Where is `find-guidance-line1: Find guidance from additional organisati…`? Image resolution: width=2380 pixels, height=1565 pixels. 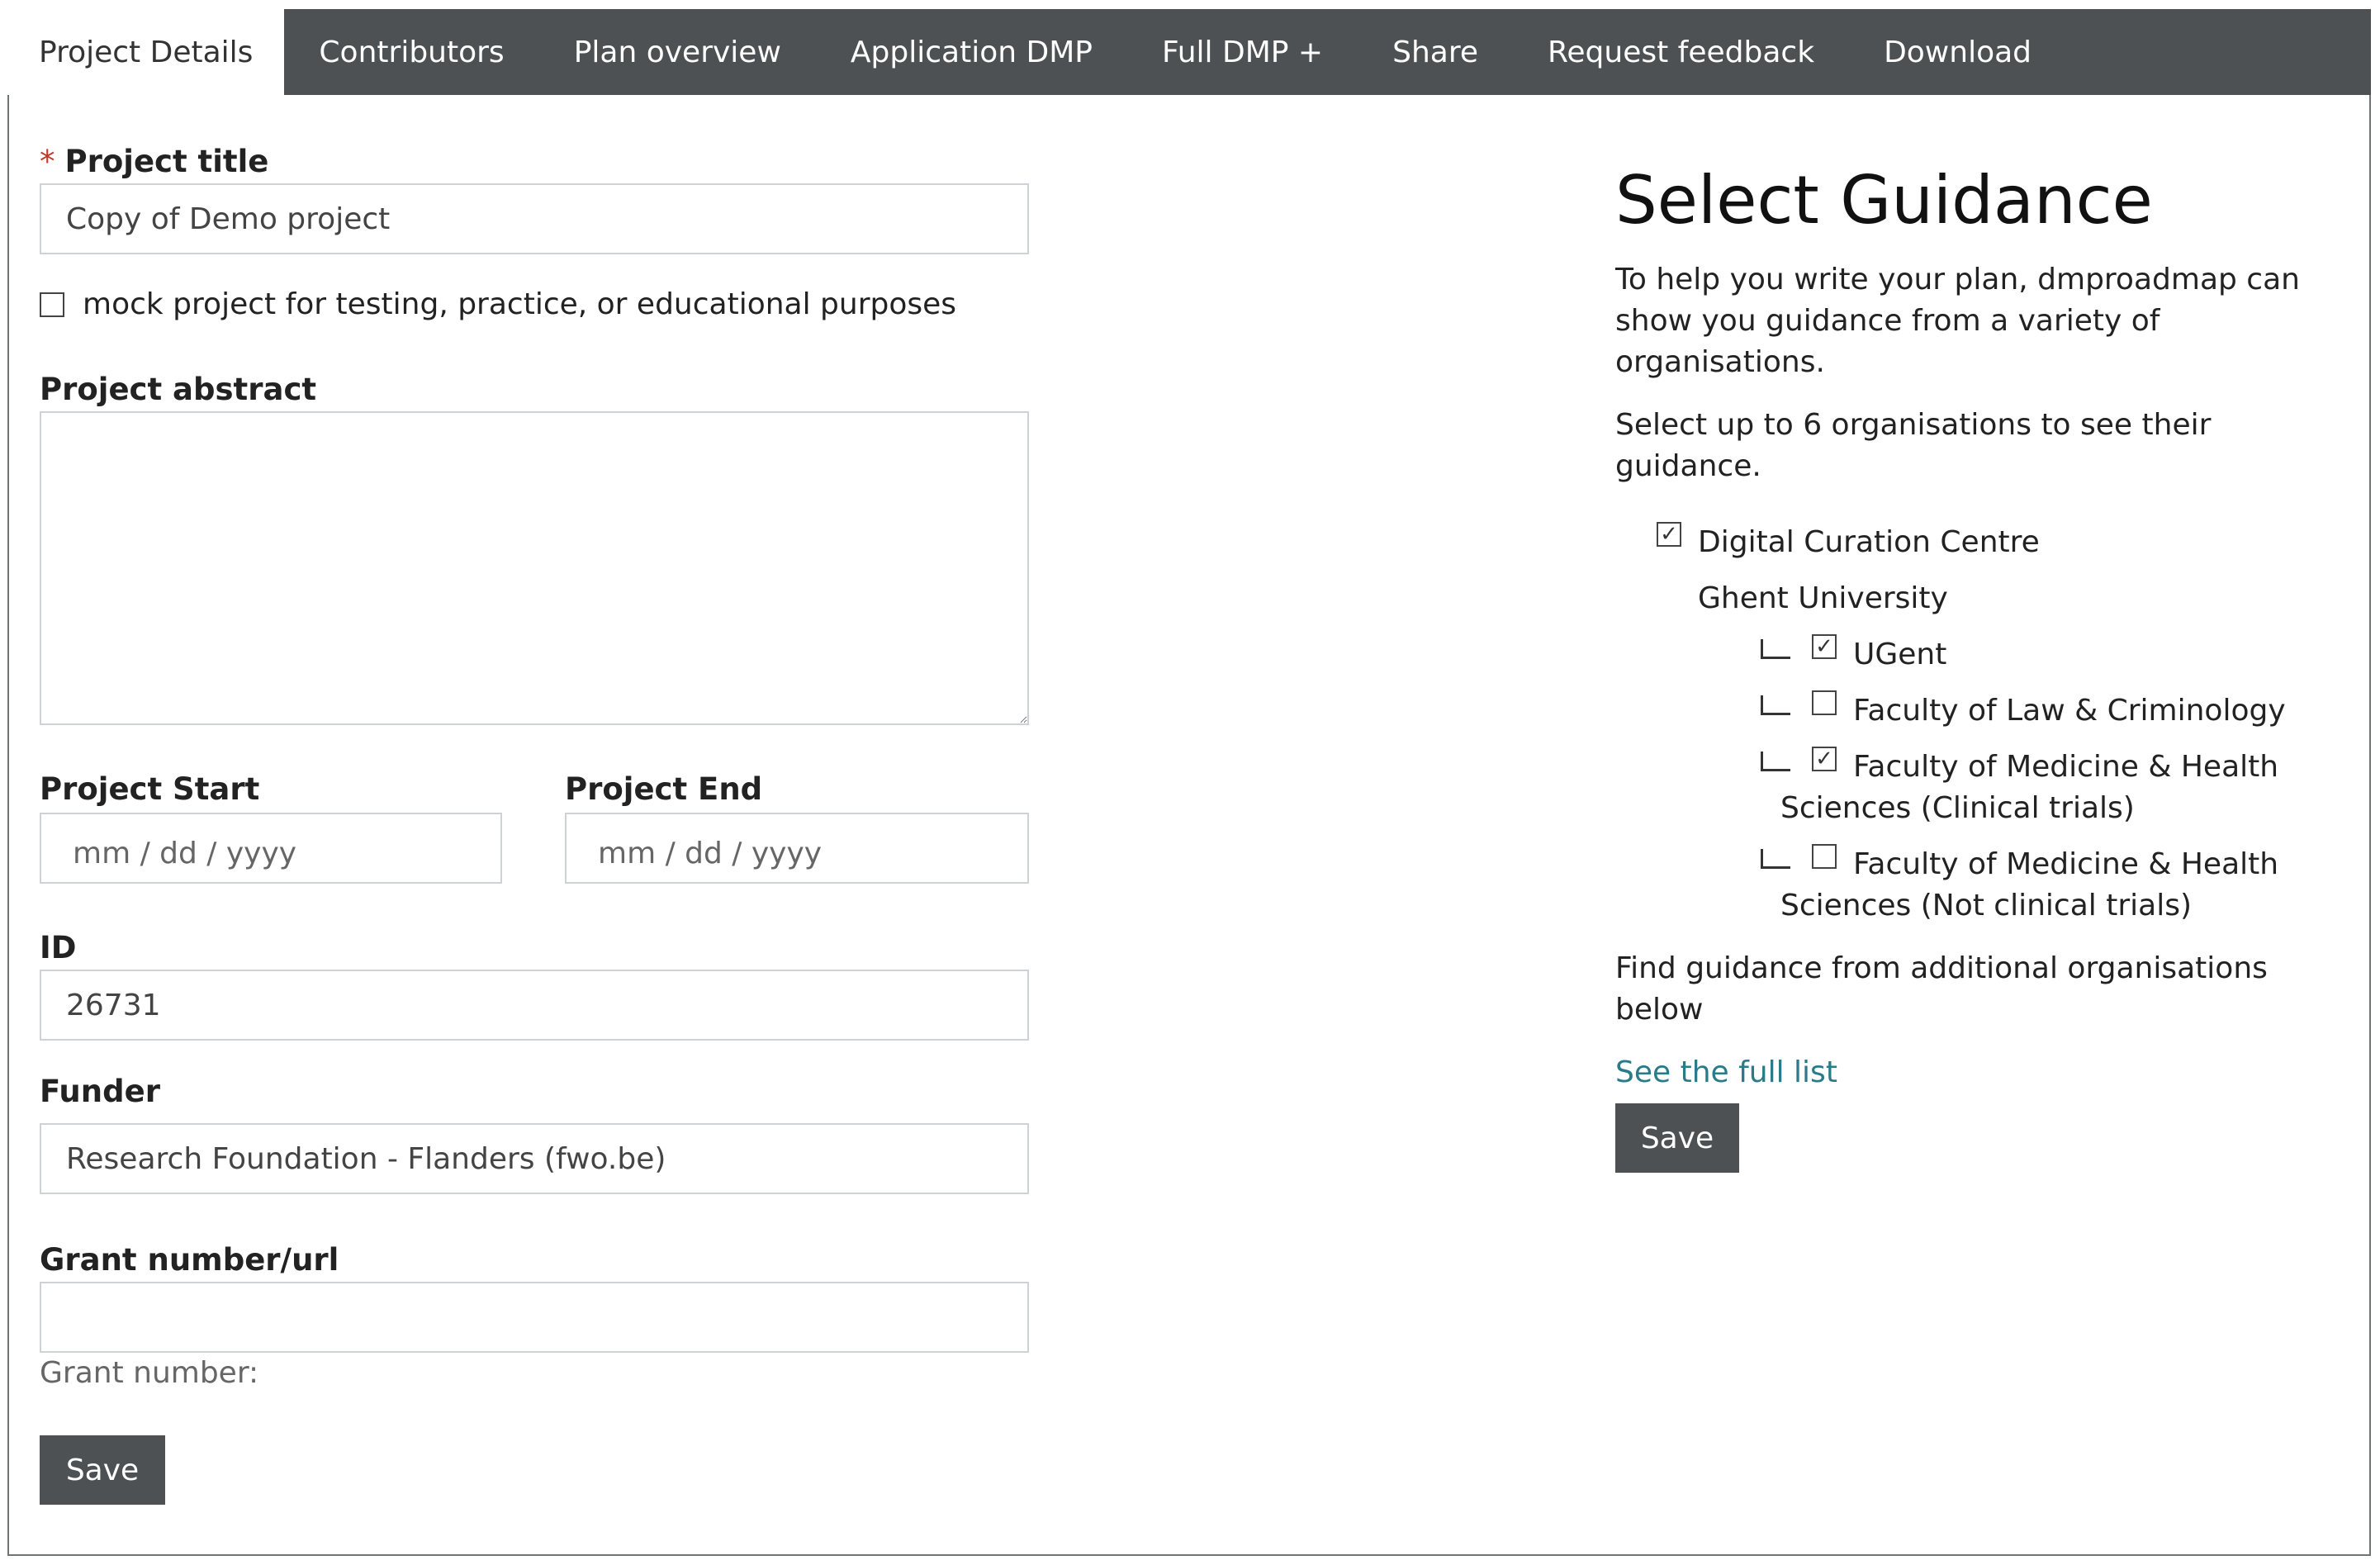
find-guidance-line1: Find guidance from additional organisati… is located at coordinates (1941, 968).